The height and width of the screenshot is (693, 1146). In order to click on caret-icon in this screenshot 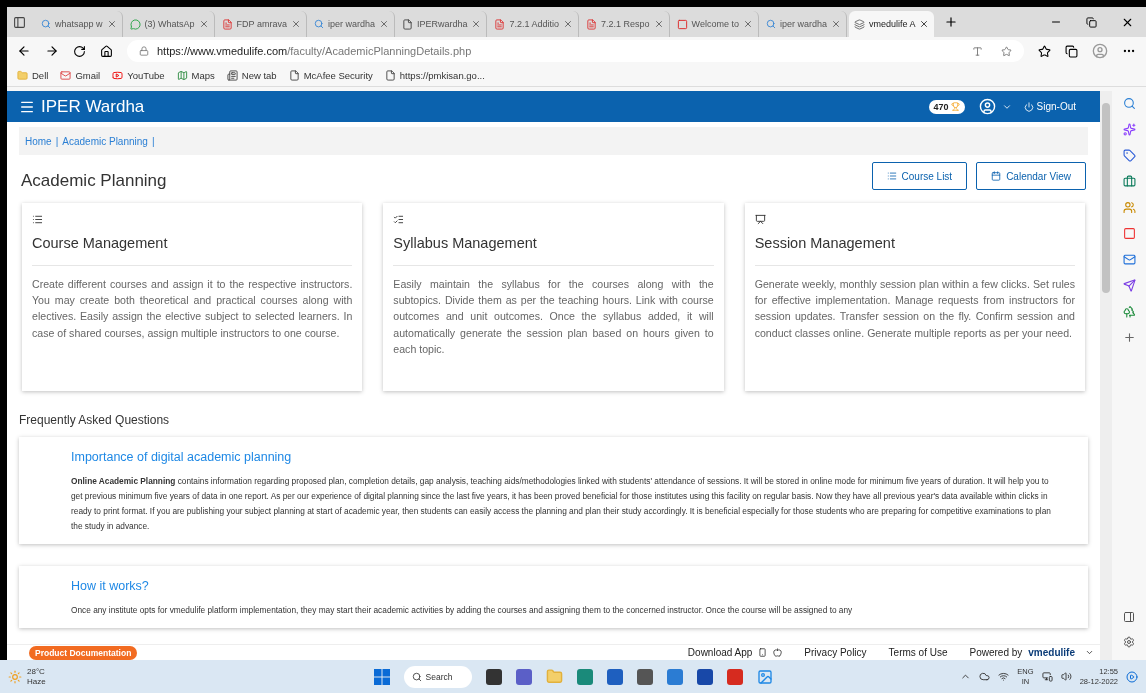, I will do `click(1089, 652)`.